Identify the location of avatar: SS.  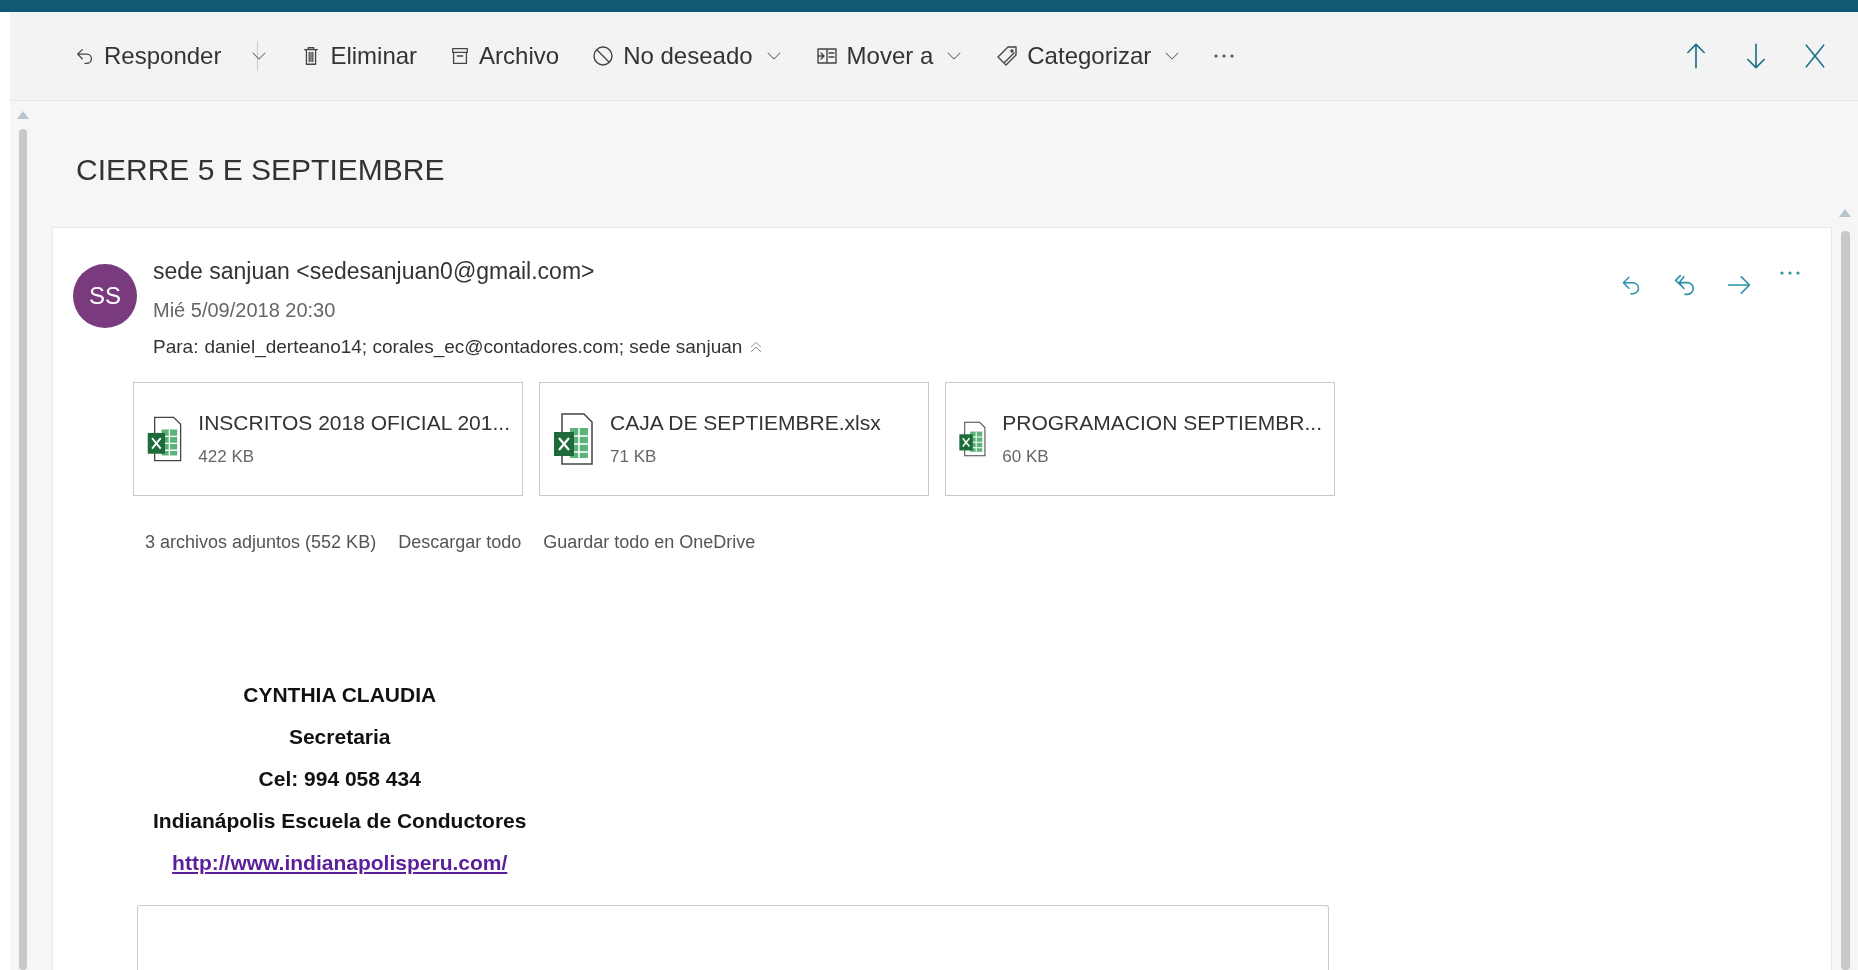
(105, 296).